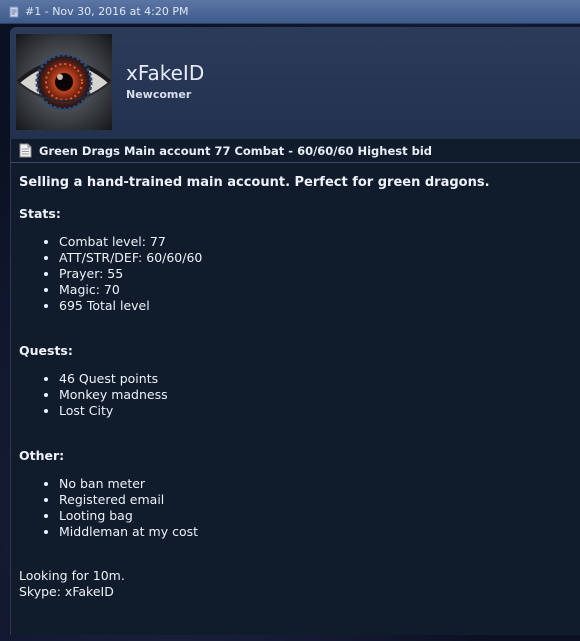  What do you see at coordinates (316, 532) in the screenshot?
I see `list-item: Middleman at my cost` at bounding box center [316, 532].